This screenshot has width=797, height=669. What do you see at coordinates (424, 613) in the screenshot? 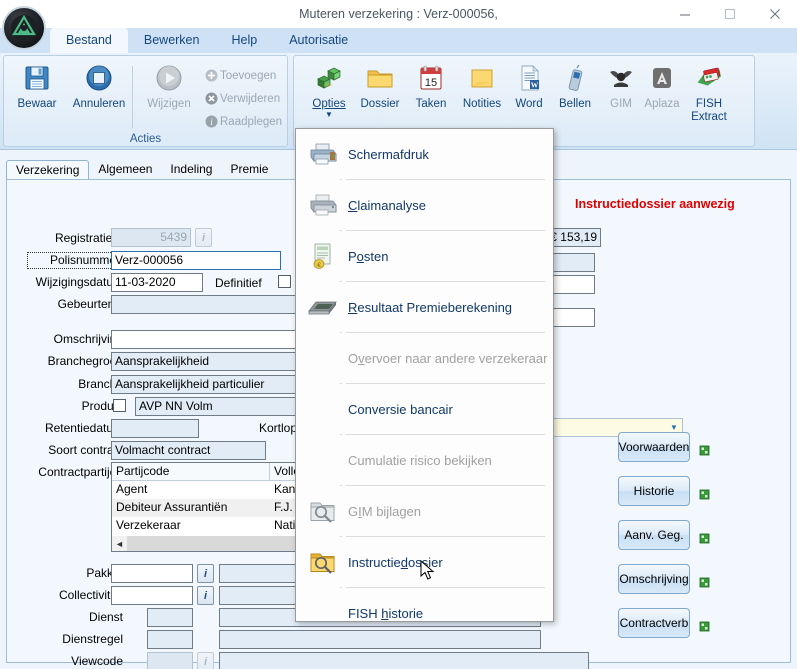
I see `menu-item-fish-historie: FISH historie` at bounding box center [424, 613].